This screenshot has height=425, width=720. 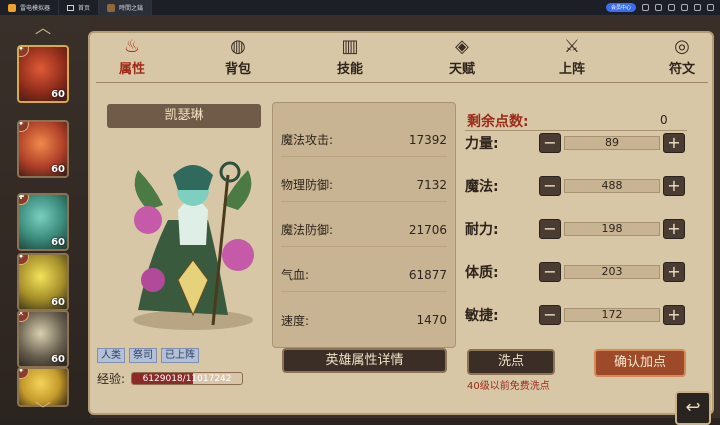 What do you see at coordinates (482, 230) in the screenshot?
I see `attr-name: 耐力:` at bounding box center [482, 230].